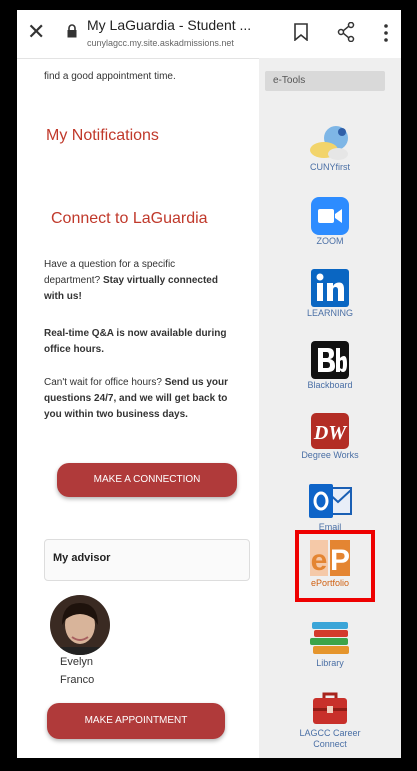  What do you see at coordinates (330, 167) in the screenshot?
I see `etool-cunyfirst-label: CUNYfirst` at bounding box center [330, 167].